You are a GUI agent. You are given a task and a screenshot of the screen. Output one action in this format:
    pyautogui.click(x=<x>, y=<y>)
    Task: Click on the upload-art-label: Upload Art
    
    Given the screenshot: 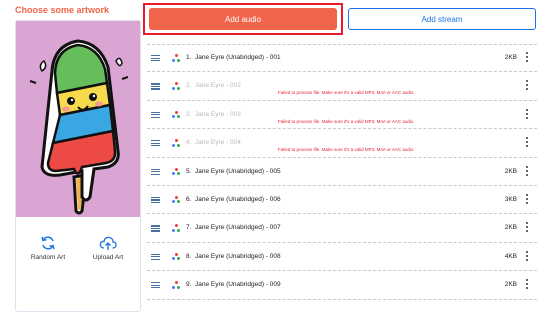 What is the action you would take?
    pyautogui.click(x=108, y=257)
    